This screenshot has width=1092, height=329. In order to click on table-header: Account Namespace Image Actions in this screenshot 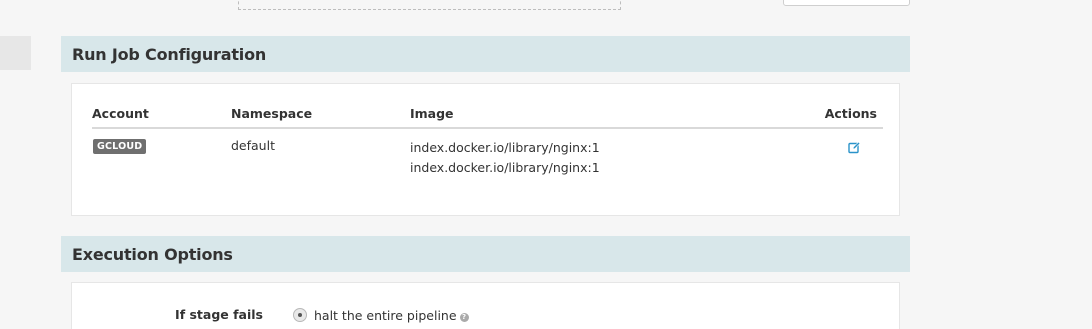, I will do `click(487, 116)`.